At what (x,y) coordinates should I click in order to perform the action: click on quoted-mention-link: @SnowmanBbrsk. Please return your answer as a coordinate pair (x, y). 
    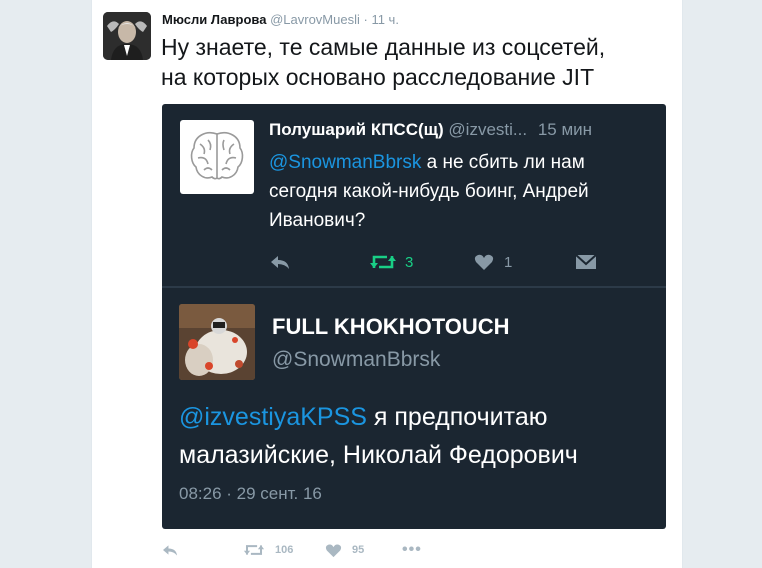
    Looking at the image, I should click on (345, 162).